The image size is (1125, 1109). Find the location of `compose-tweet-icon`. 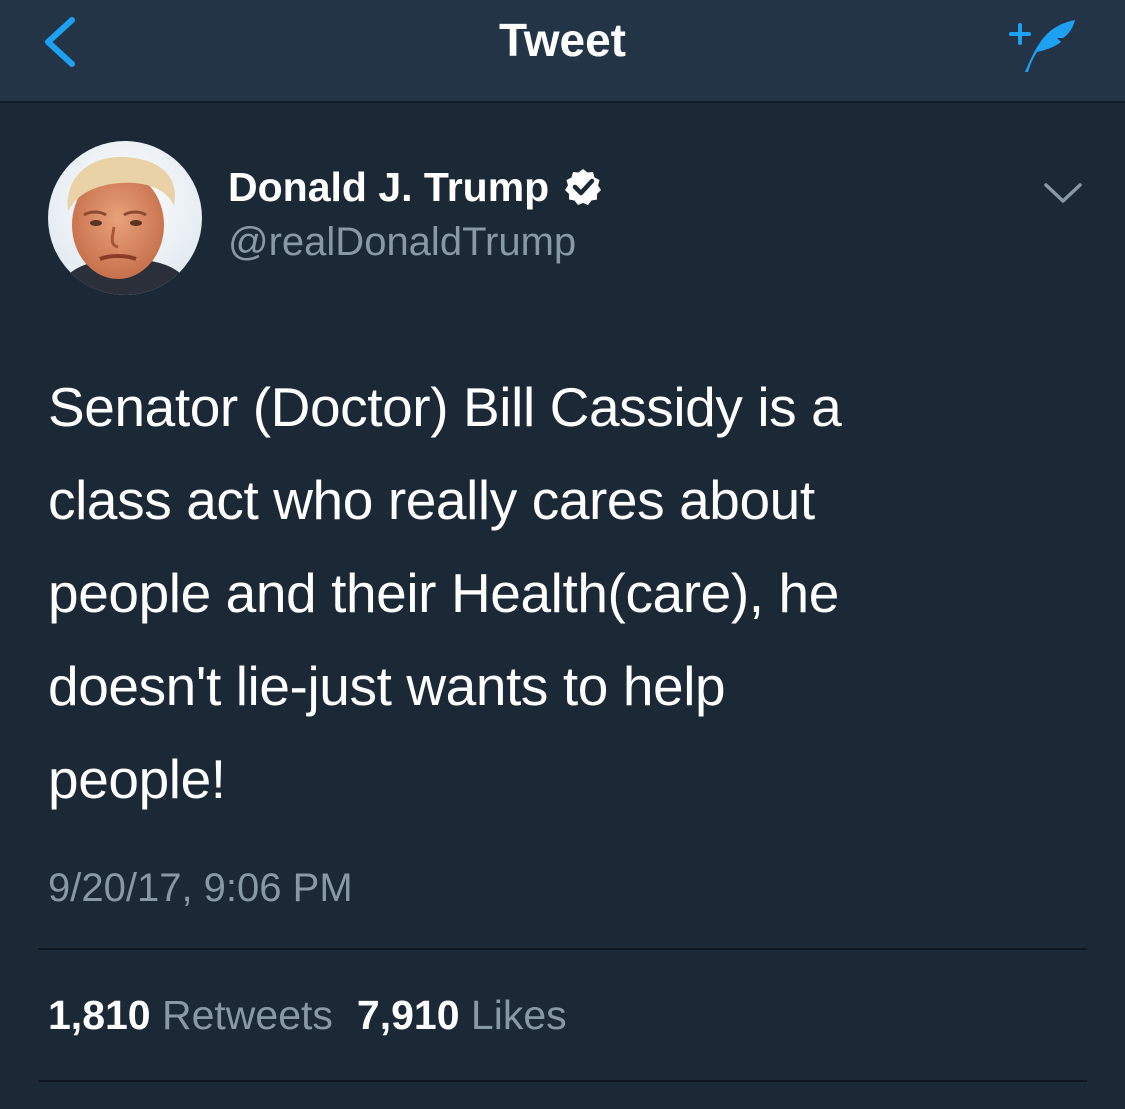

compose-tweet-icon is located at coordinates (1042, 46).